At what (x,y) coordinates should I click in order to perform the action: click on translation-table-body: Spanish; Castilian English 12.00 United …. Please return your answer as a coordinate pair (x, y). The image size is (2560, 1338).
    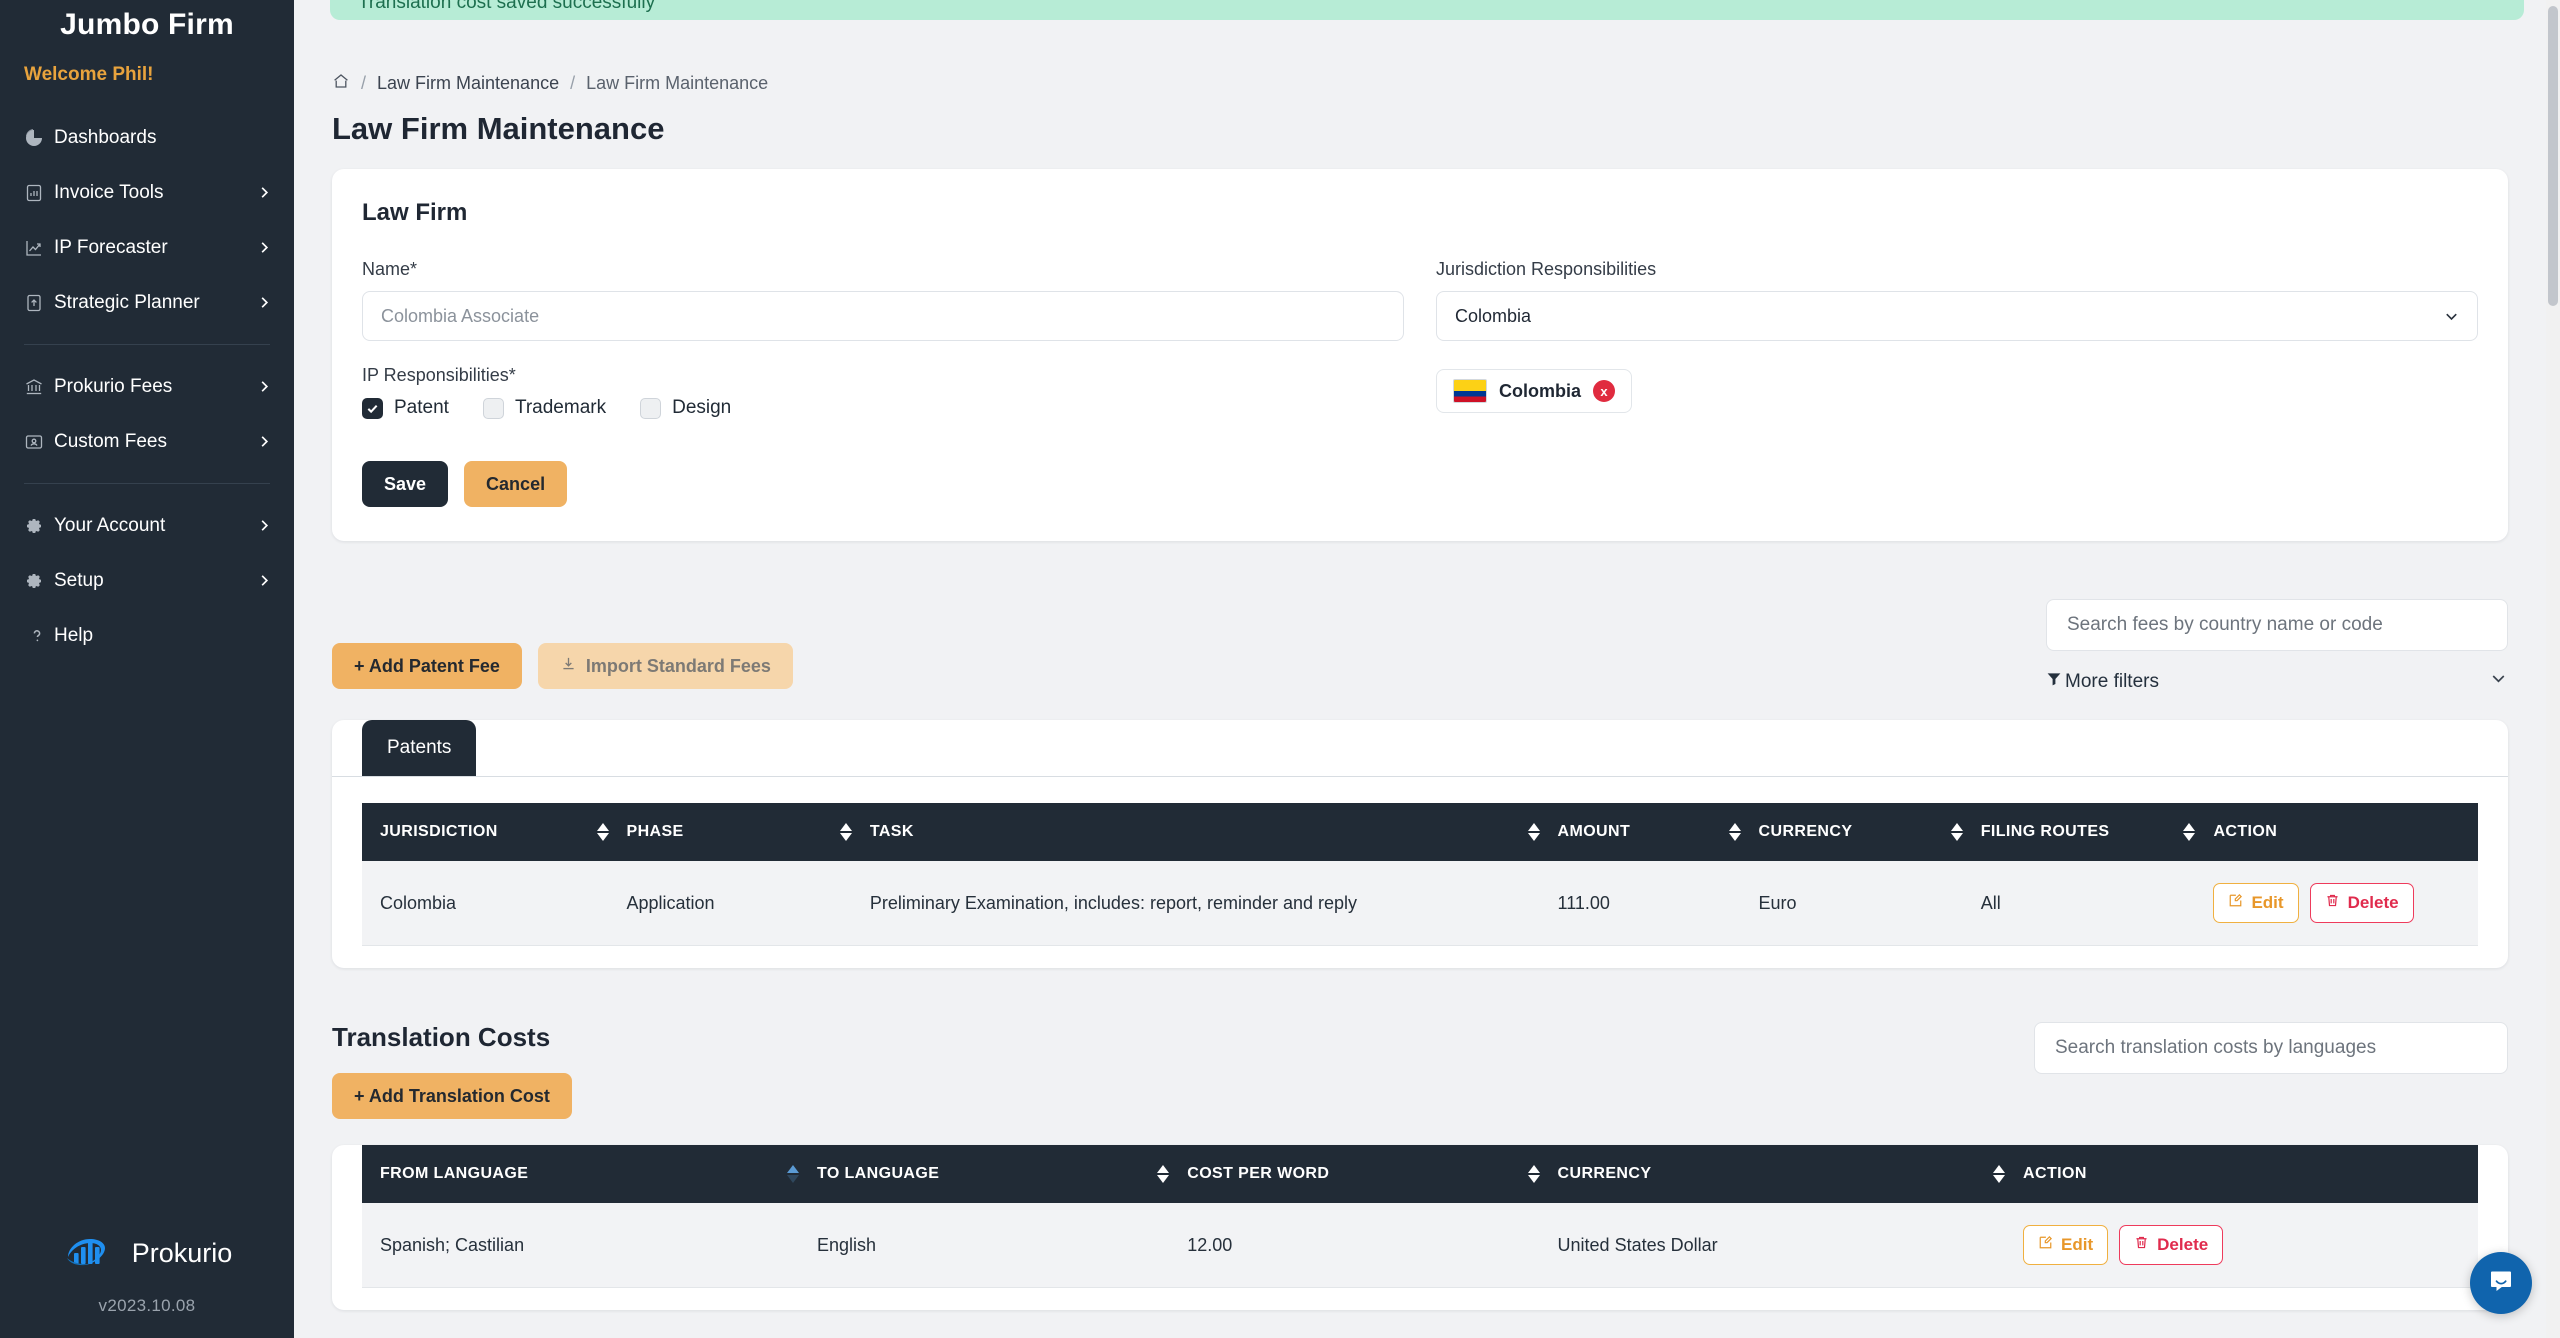
    Looking at the image, I should click on (1420, 1245).